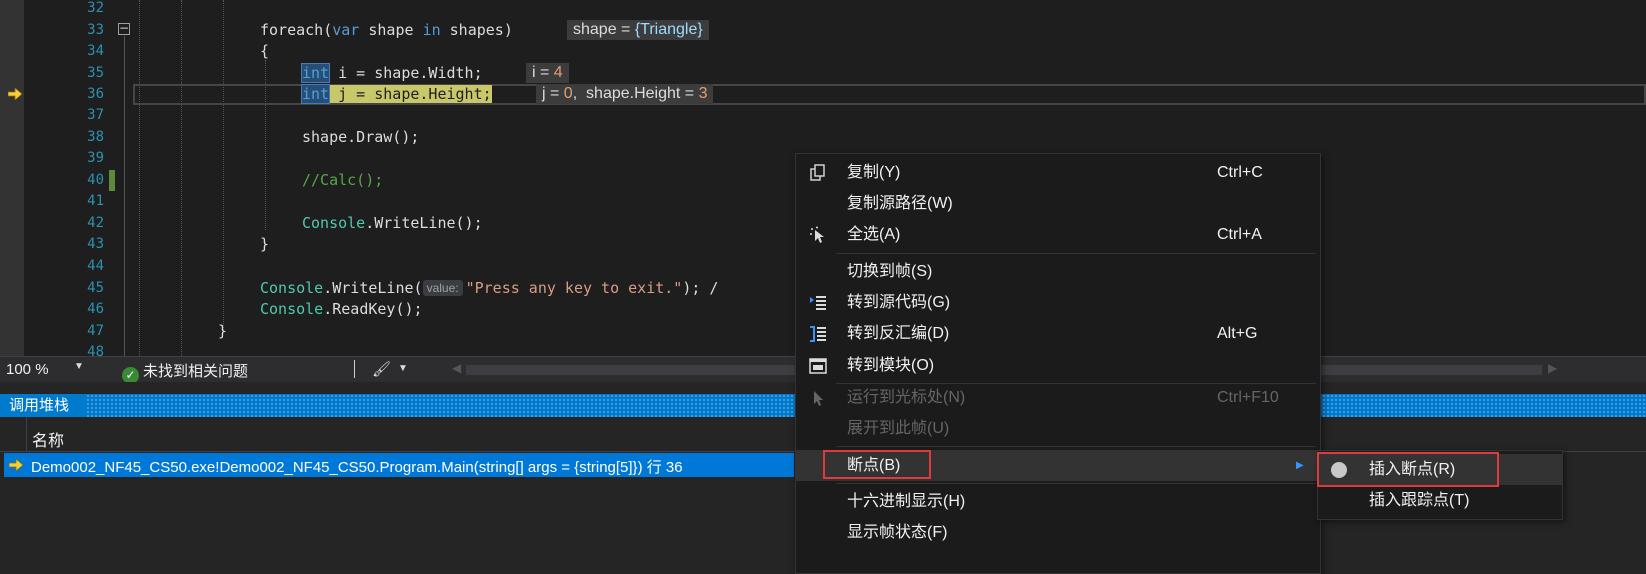  What do you see at coordinates (95, 115) in the screenshot?
I see `line-number: 37` at bounding box center [95, 115].